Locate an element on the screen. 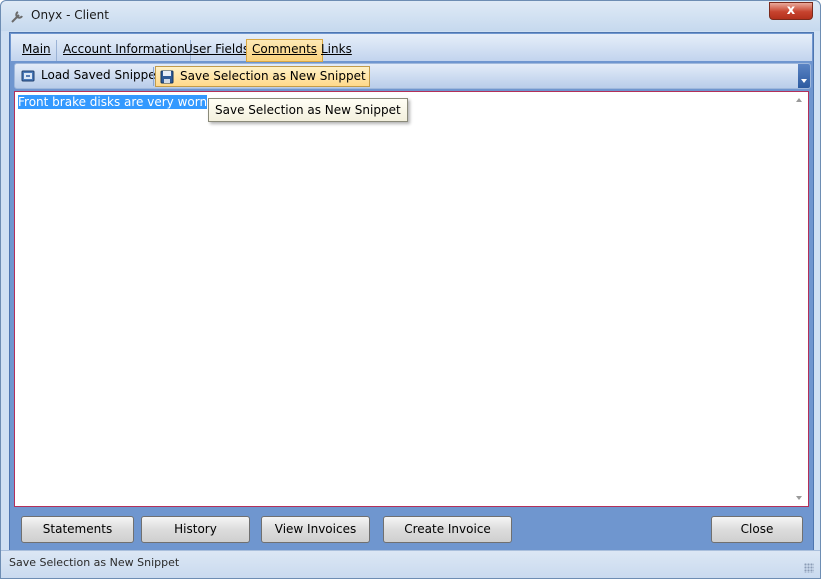  toolbar-separator is located at coordinates (153, 76).